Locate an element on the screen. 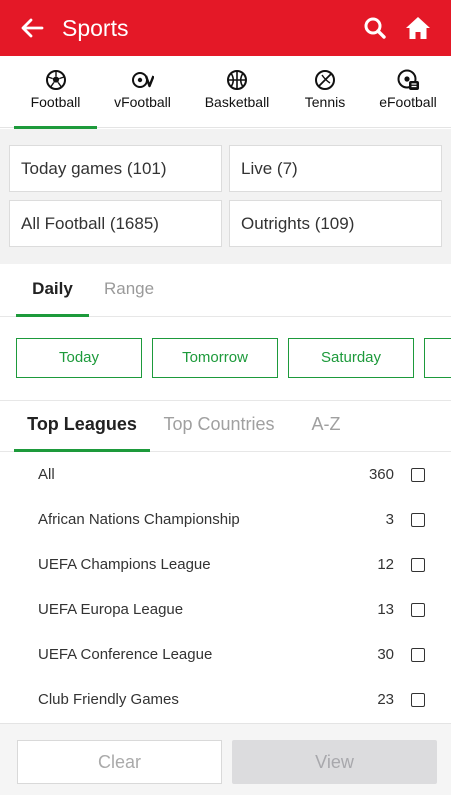 Image resolution: width=451 pixels, height=795 pixels. league-row: UEFA Conference League 30 is located at coordinates (225, 655).